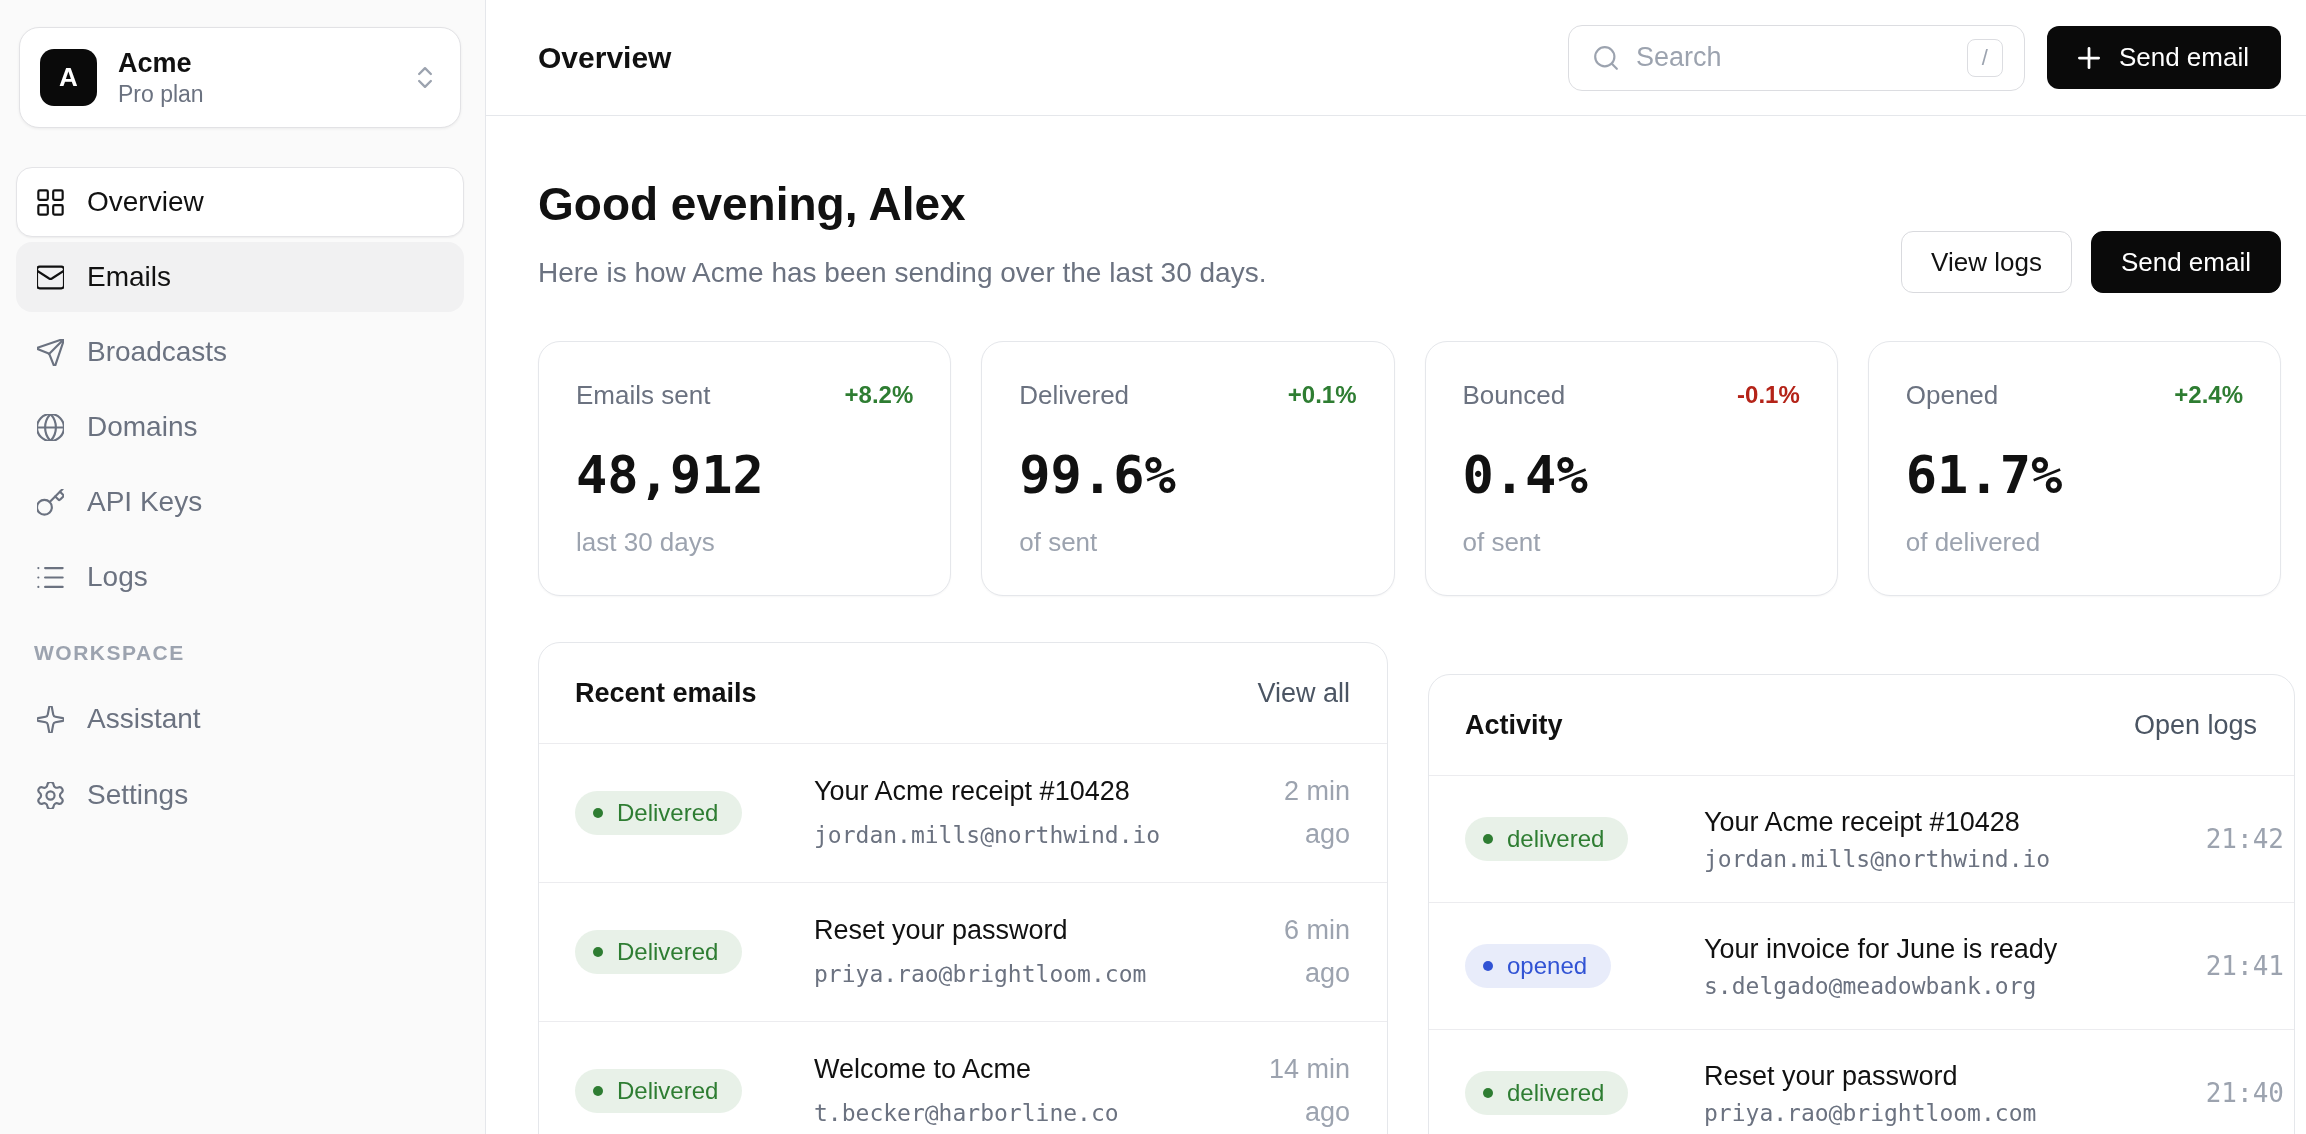 The height and width of the screenshot is (1134, 2306). Describe the element at coordinates (1986, 262) in the screenshot. I see `view-logs-button: View logs` at that location.